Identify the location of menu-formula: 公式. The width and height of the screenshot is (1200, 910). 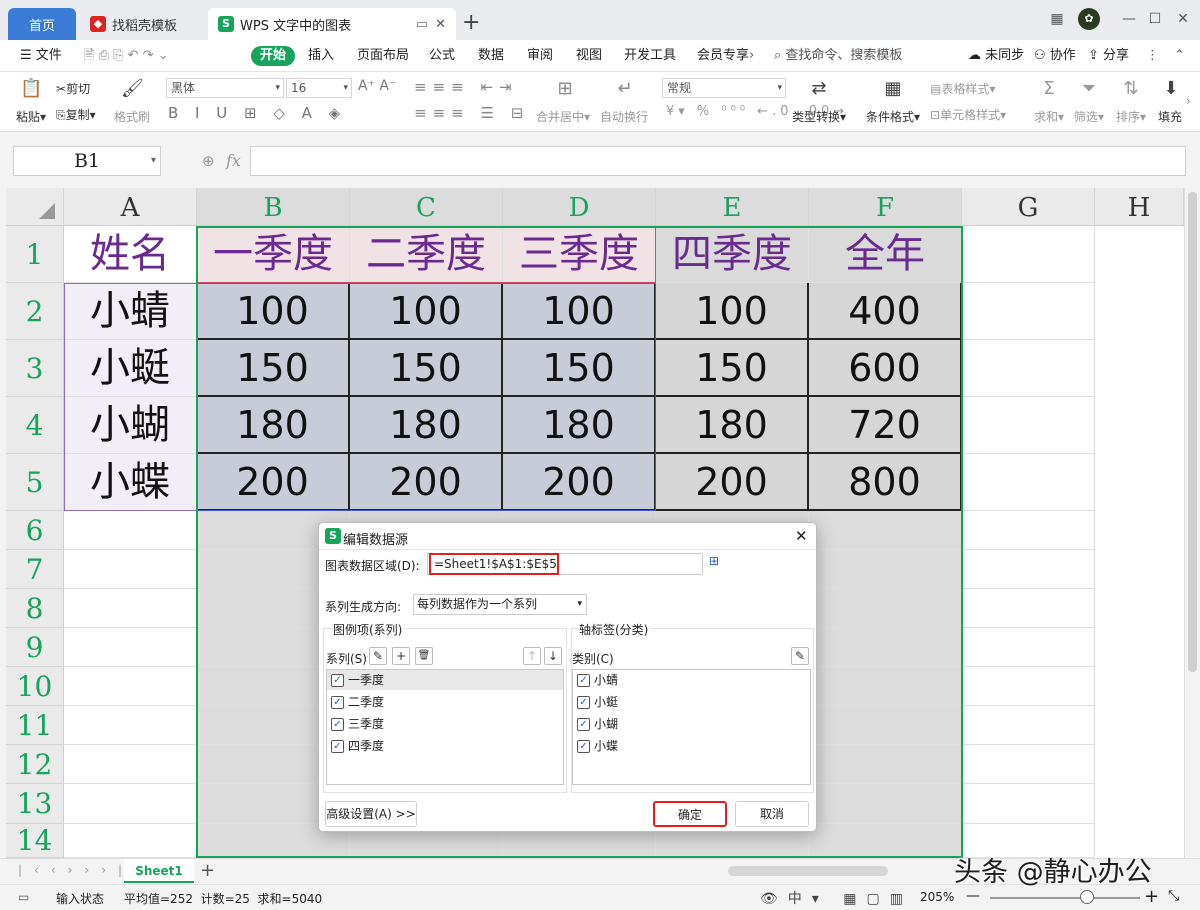
(442, 56).